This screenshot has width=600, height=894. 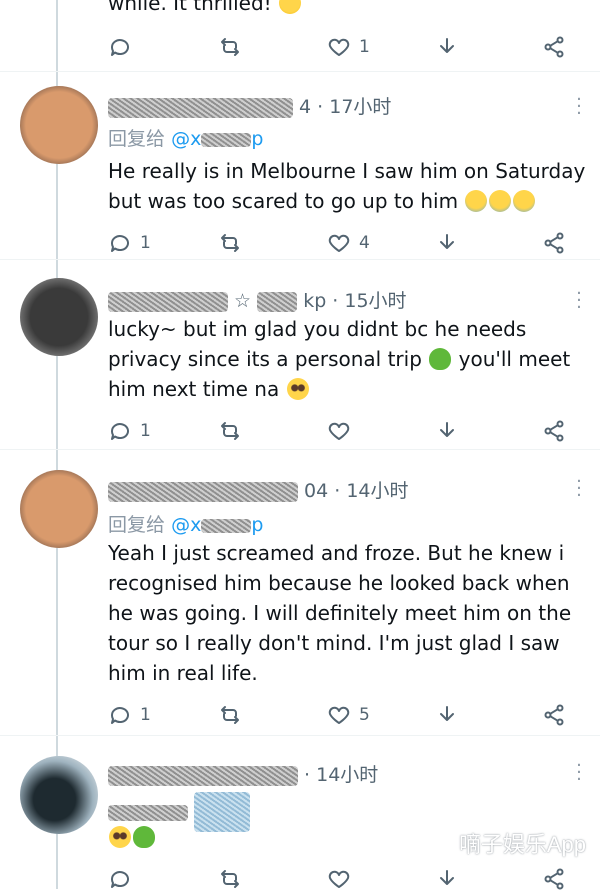 What do you see at coordinates (364, 47) in the screenshot?
I see `like-count: 1` at bounding box center [364, 47].